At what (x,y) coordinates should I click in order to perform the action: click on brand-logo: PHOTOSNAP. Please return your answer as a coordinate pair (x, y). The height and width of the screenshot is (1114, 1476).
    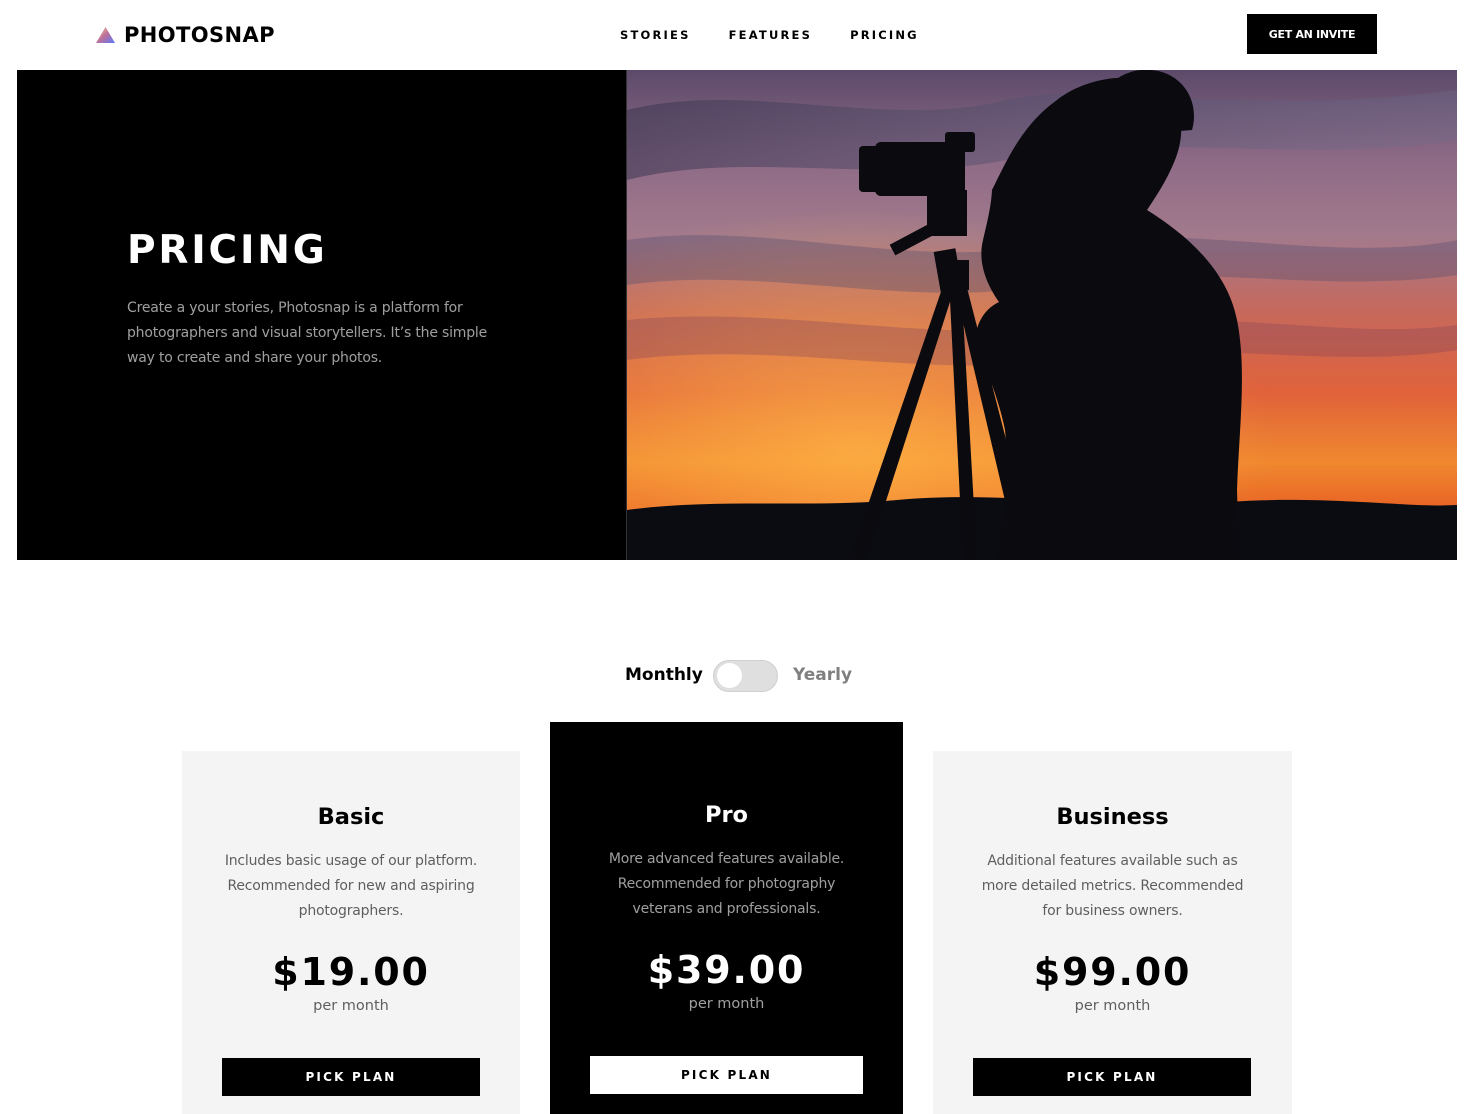
    Looking at the image, I should click on (185, 35).